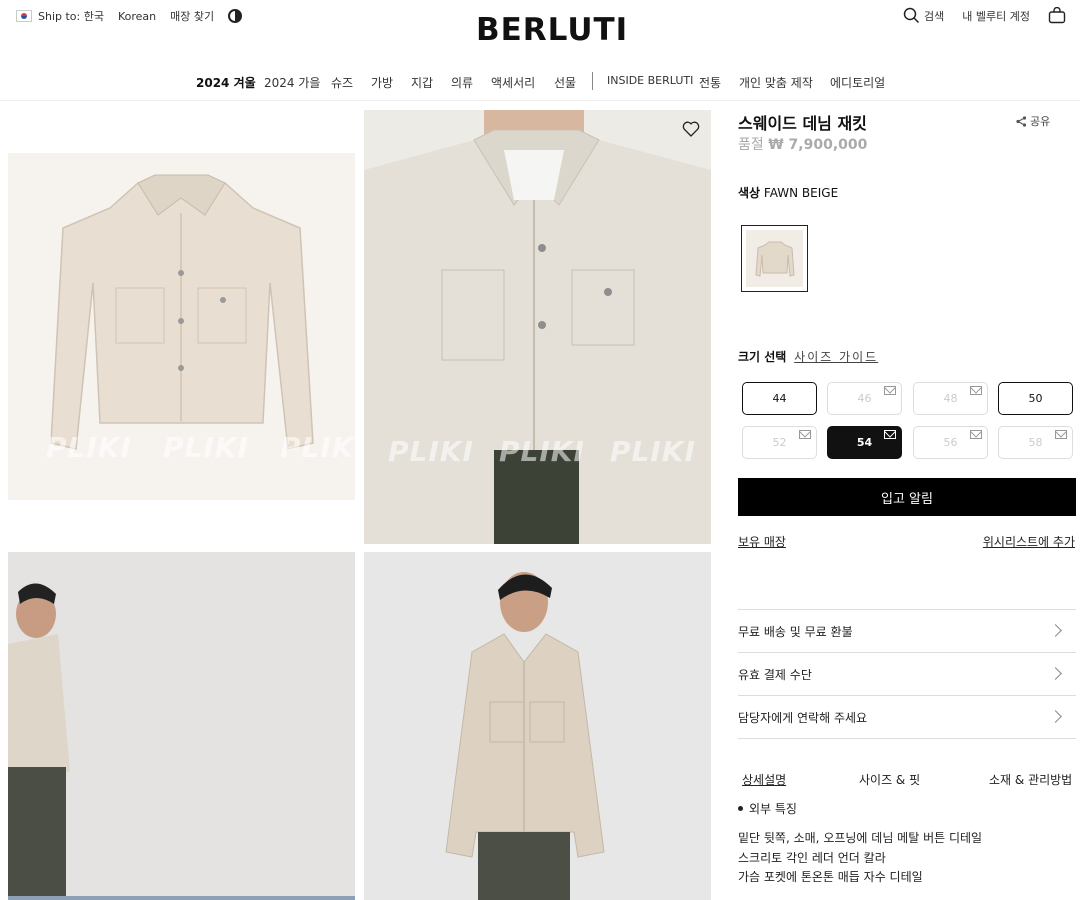  Describe the element at coordinates (795, 631) in the screenshot. I see `accordion-label: 무료 배송 및 무료 환불` at that location.